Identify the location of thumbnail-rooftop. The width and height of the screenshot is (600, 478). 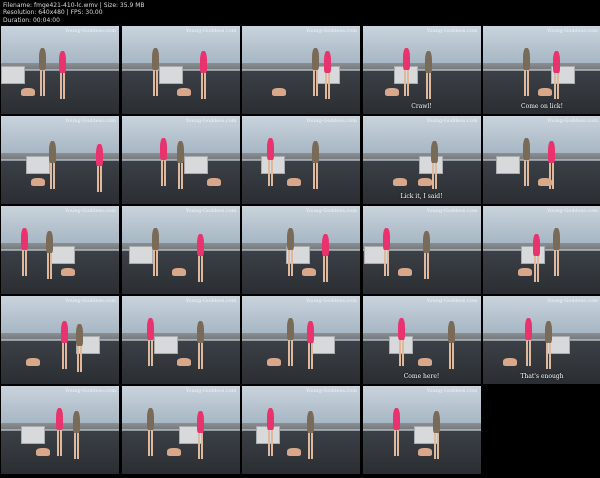
(301, 362).